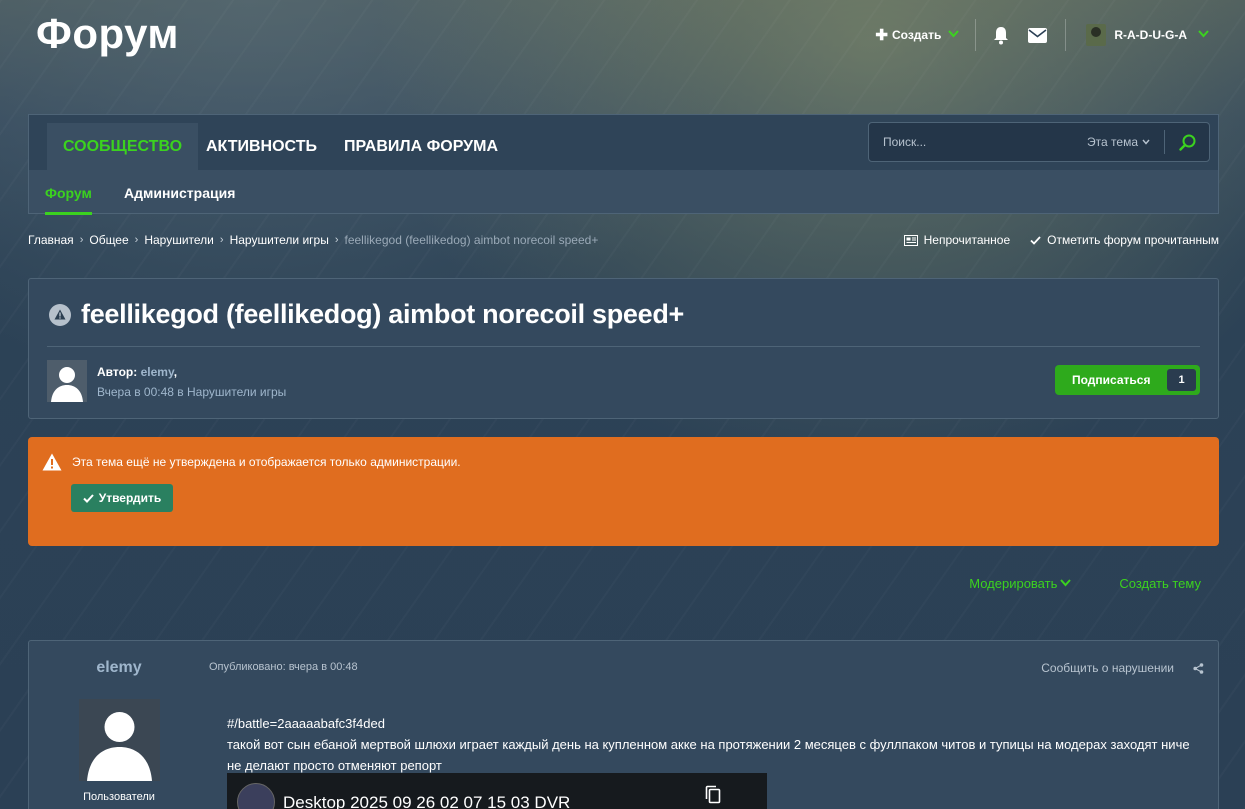  What do you see at coordinates (1111, 380) in the screenshot?
I see `follow-label: Подписаться` at bounding box center [1111, 380].